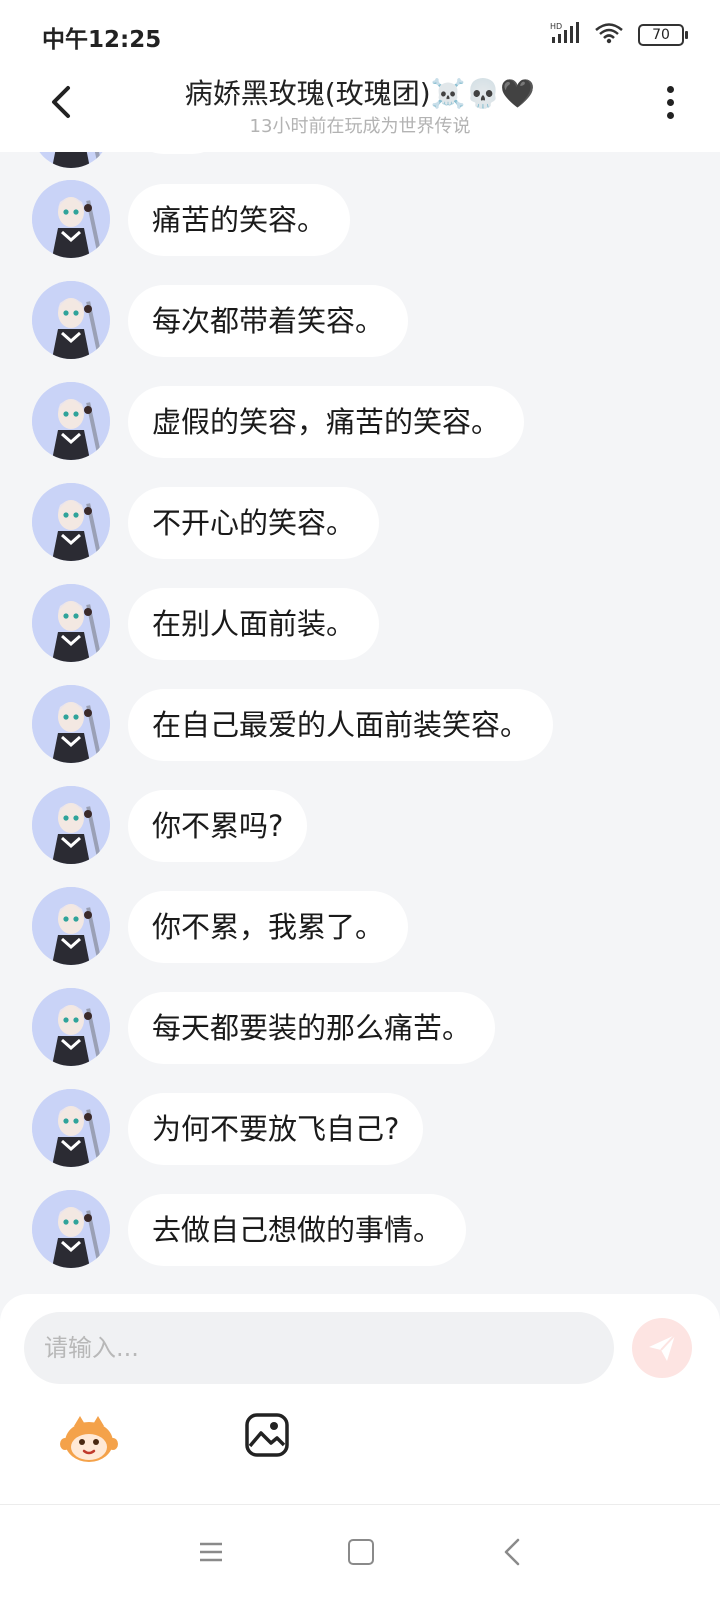  What do you see at coordinates (341, 725) in the screenshot?
I see `message-bubble: 在自己最爱的人面前装笑容。` at bounding box center [341, 725].